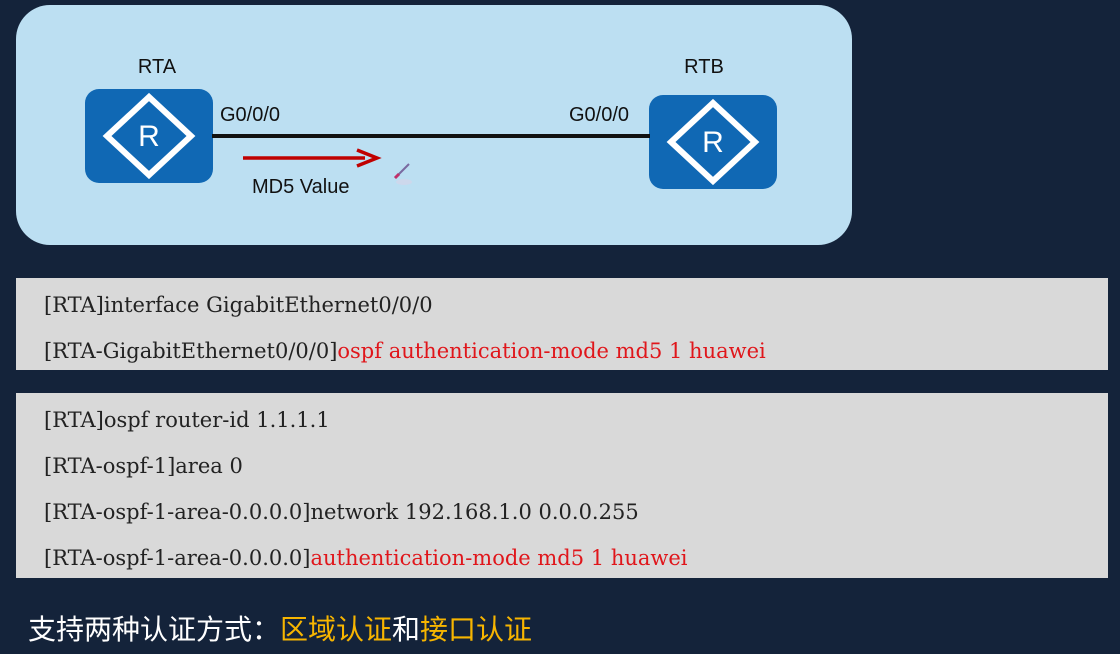 This screenshot has height=654, width=1120. Describe the element at coordinates (704, 67) in the screenshot. I see `router-b-label: RTB` at that location.